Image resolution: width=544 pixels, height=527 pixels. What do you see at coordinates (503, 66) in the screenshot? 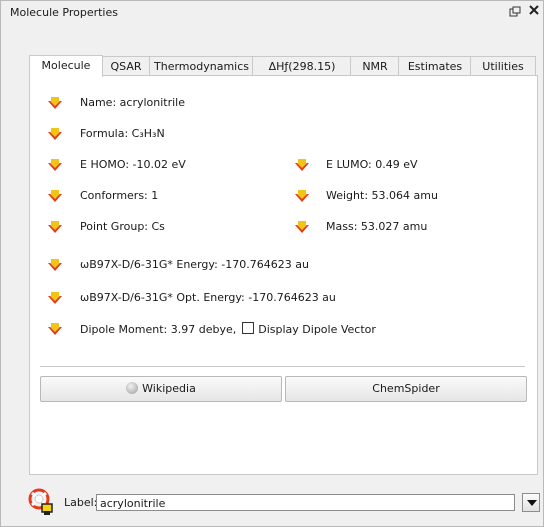
I see `tab-utilities: Utilities` at bounding box center [503, 66].